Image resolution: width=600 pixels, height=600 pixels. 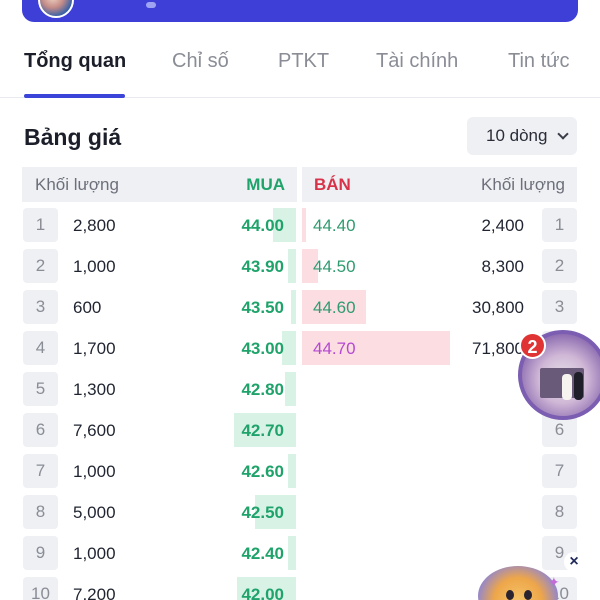 I want to click on table-row: 1 2,800 44.00 44.40 2,400 1, so click(x=300, y=226).